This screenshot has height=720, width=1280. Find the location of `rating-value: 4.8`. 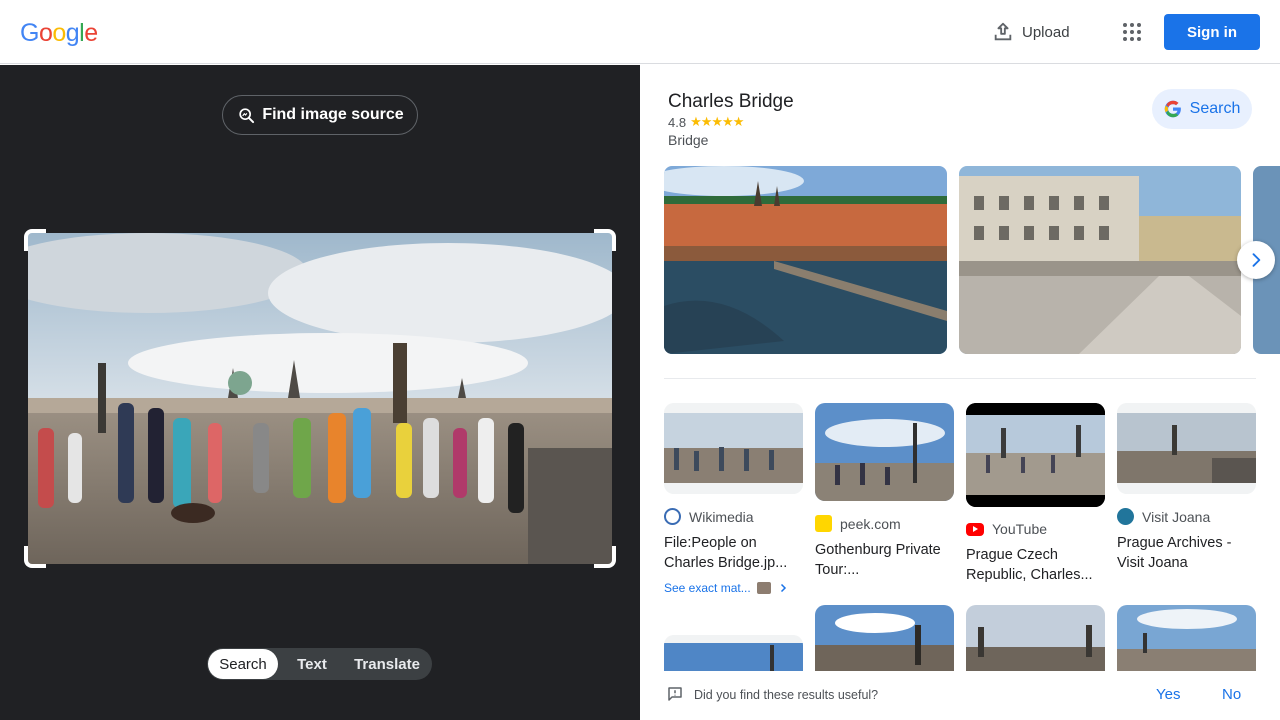

rating-value: 4.8 is located at coordinates (677, 122).